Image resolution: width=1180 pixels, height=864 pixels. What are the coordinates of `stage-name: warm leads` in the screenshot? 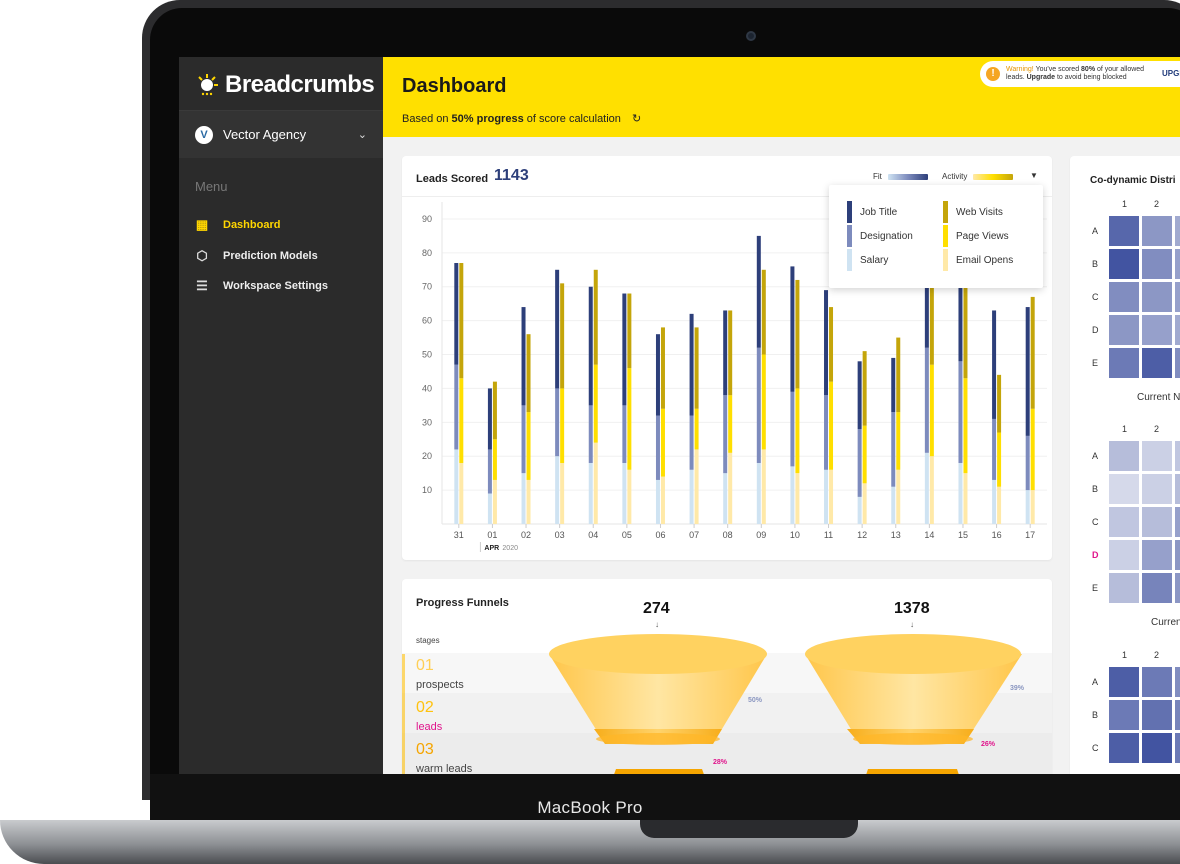 It's located at (444, 768).